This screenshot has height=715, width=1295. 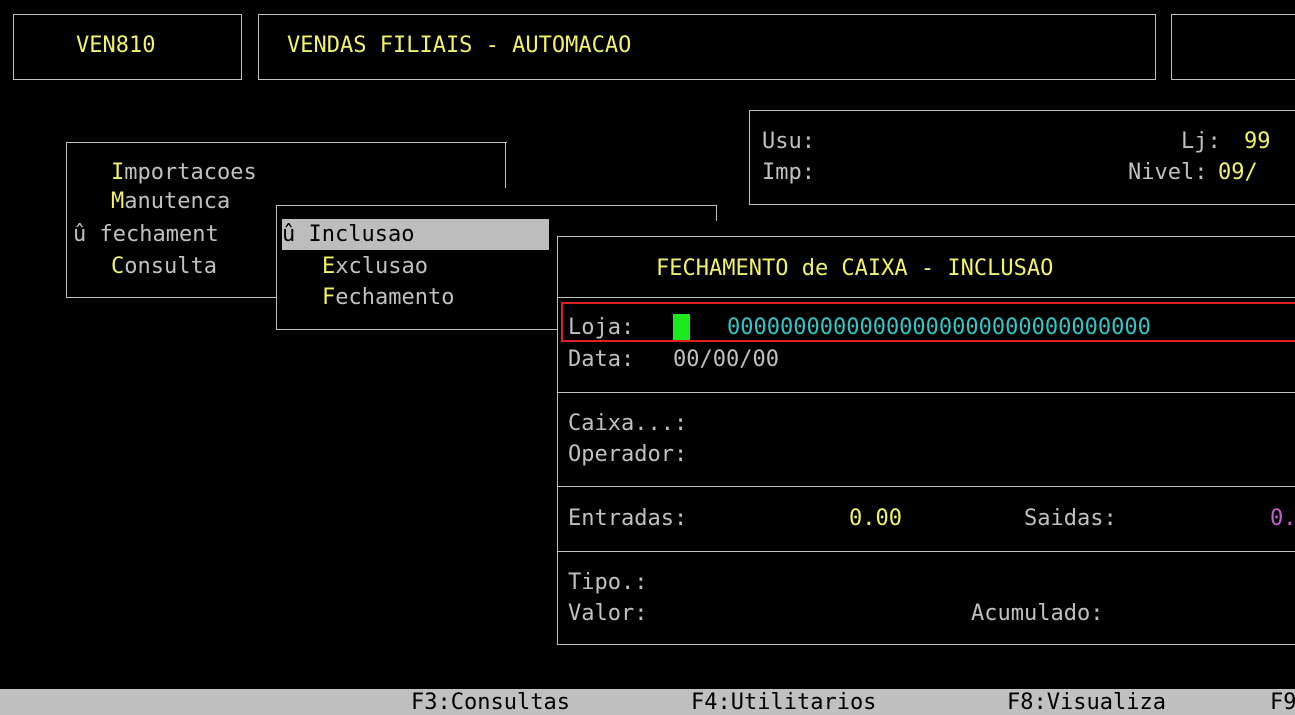 I want to click on printer-label: Imp:, so click(x=788, y=172).